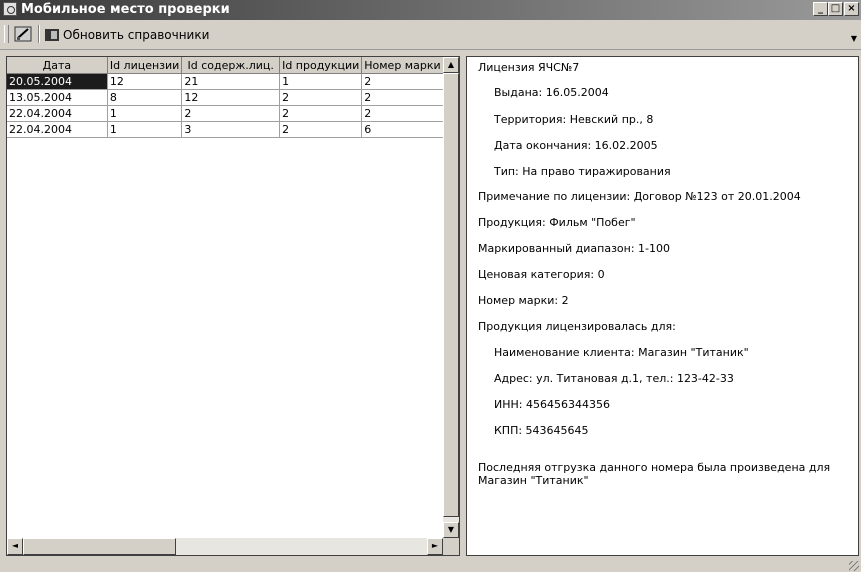  I want to click on refresh-icon, so click(52, 34).